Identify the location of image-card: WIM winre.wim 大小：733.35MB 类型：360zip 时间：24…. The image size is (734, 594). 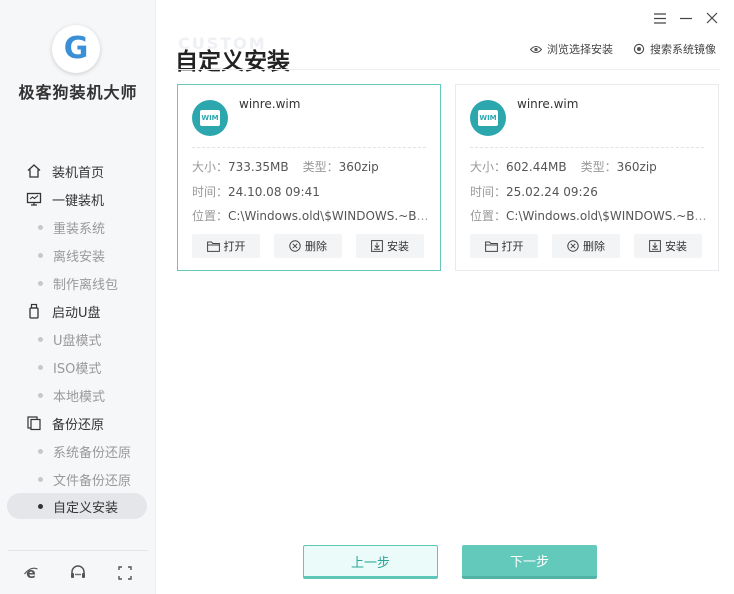
(309, 177).